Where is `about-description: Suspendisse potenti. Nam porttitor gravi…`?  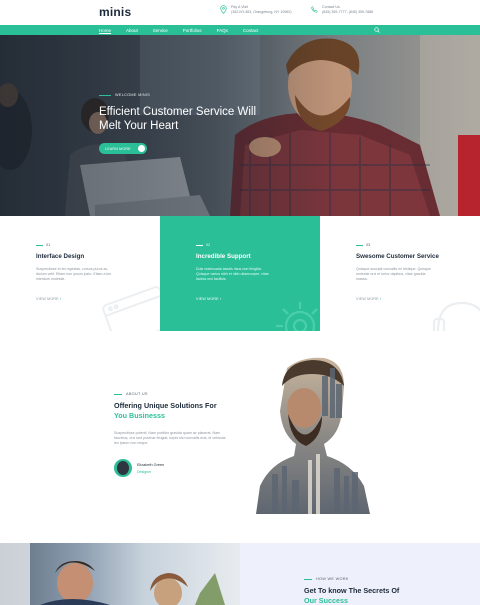
about-description: Suspendisse potenti. Nam porttitor gravi… is located at coordinates (170, 438).